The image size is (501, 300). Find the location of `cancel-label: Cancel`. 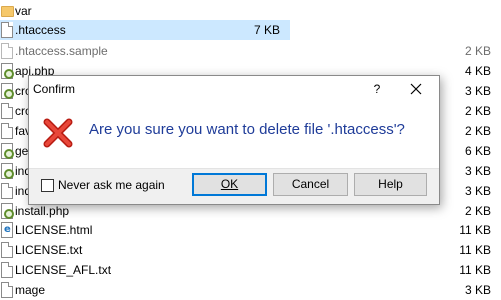

cancel-label: Cancel is located at coordinates (310, 184).